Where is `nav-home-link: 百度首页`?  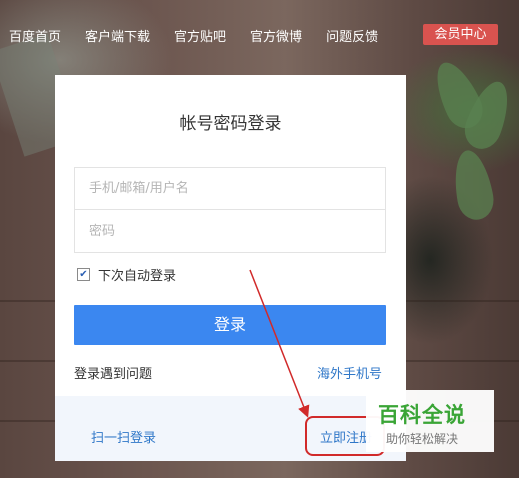
nav-home-link: 百度首页 is located at coordinates (35, 35).